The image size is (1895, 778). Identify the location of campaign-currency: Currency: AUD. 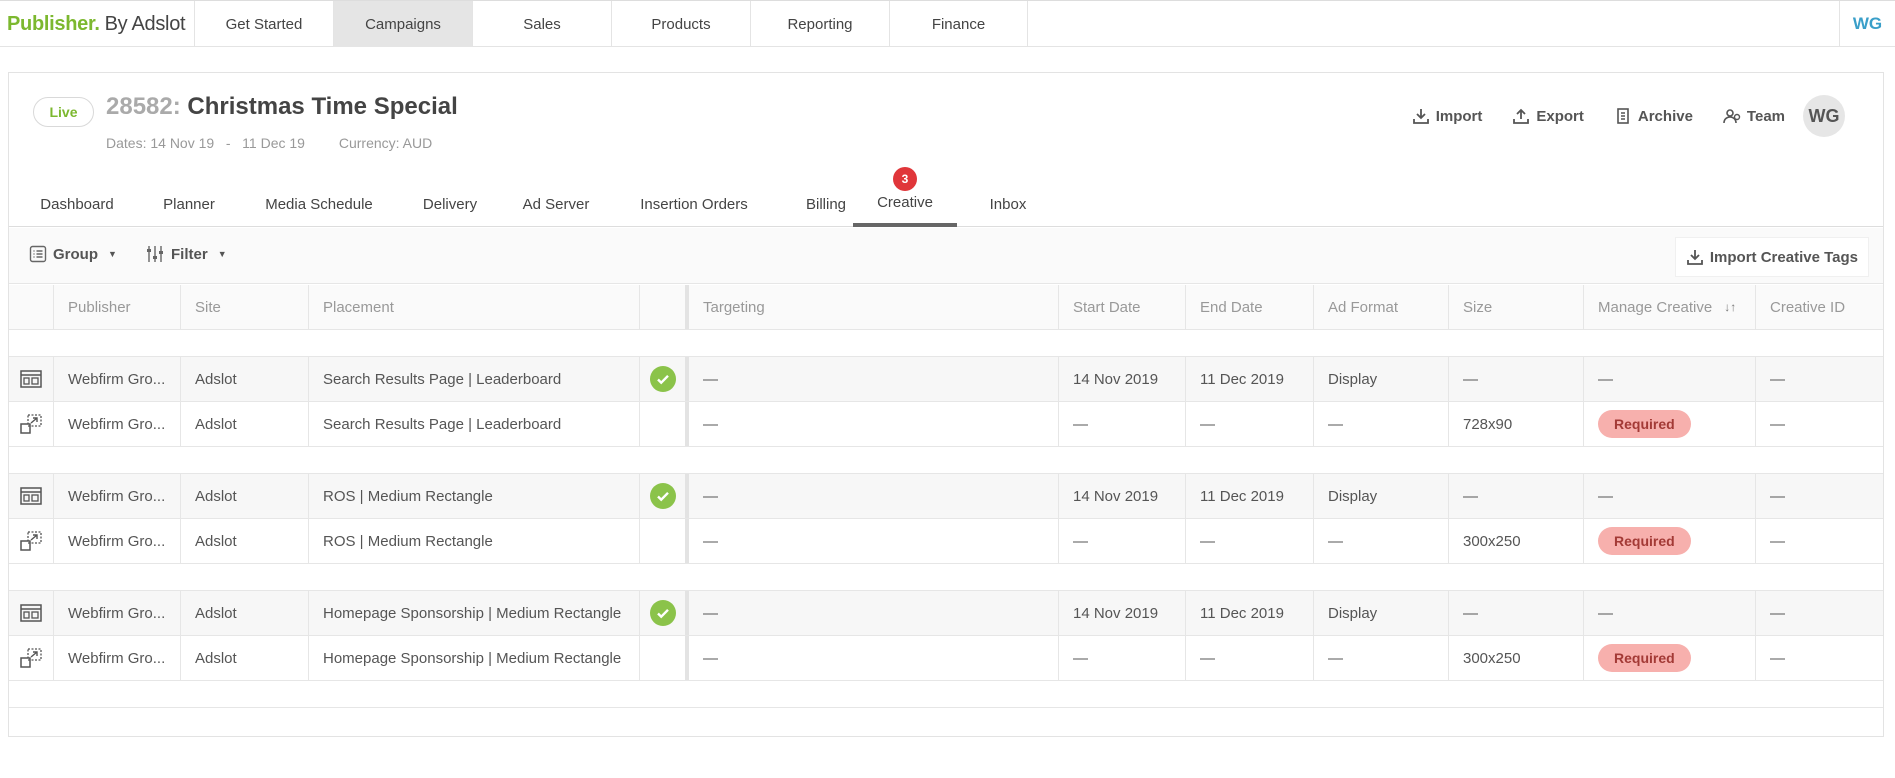
(385, 143).